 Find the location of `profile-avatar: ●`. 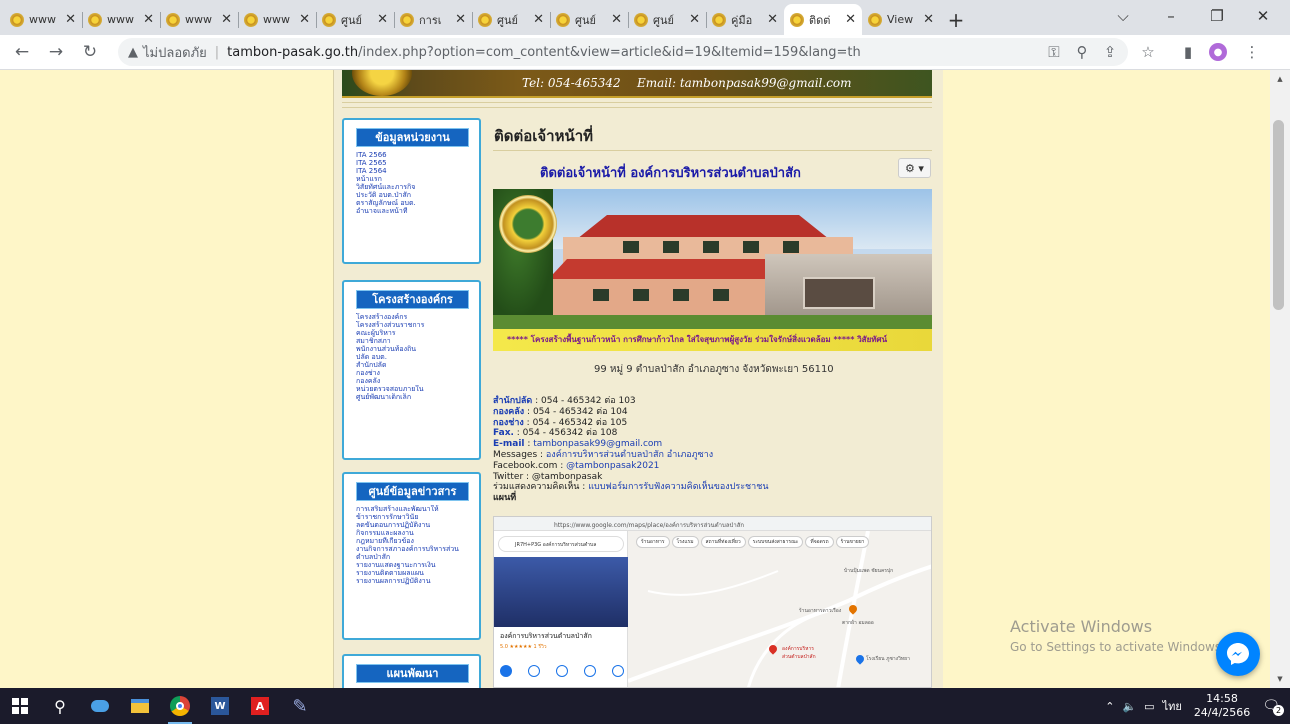

profile-avatar: ● is located at coordinates (1218, 52).